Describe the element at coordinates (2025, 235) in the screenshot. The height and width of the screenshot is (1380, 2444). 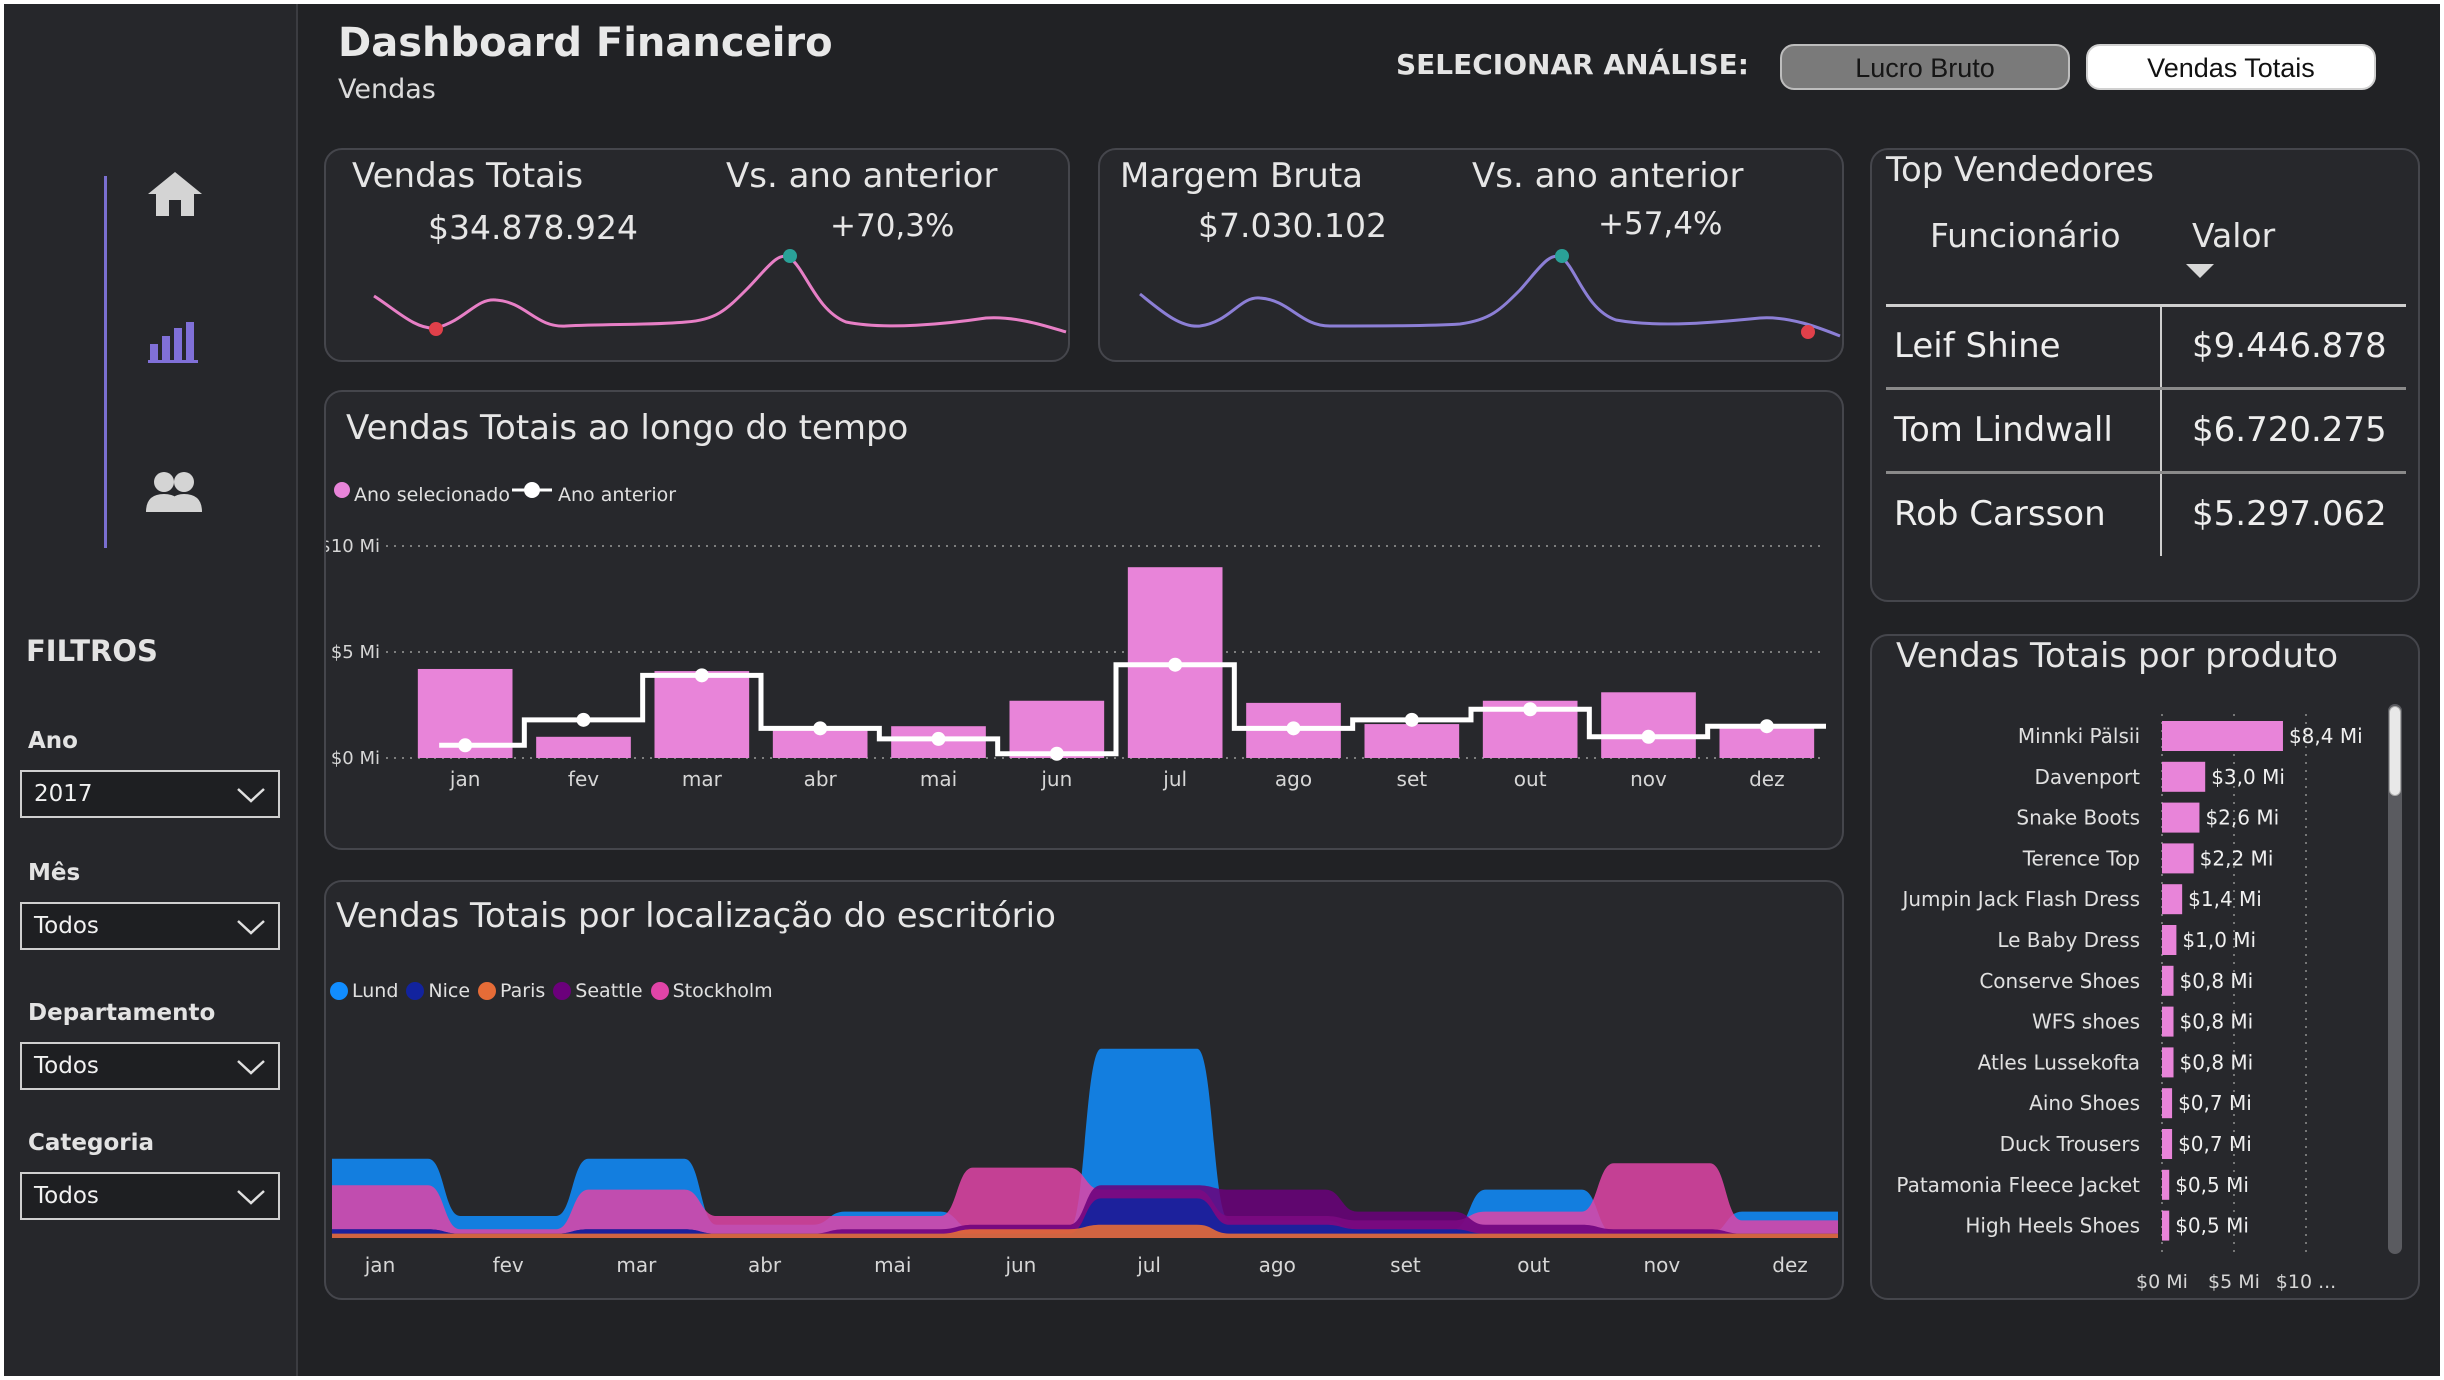
I see `col-header-employee: Funcionário` at that location.